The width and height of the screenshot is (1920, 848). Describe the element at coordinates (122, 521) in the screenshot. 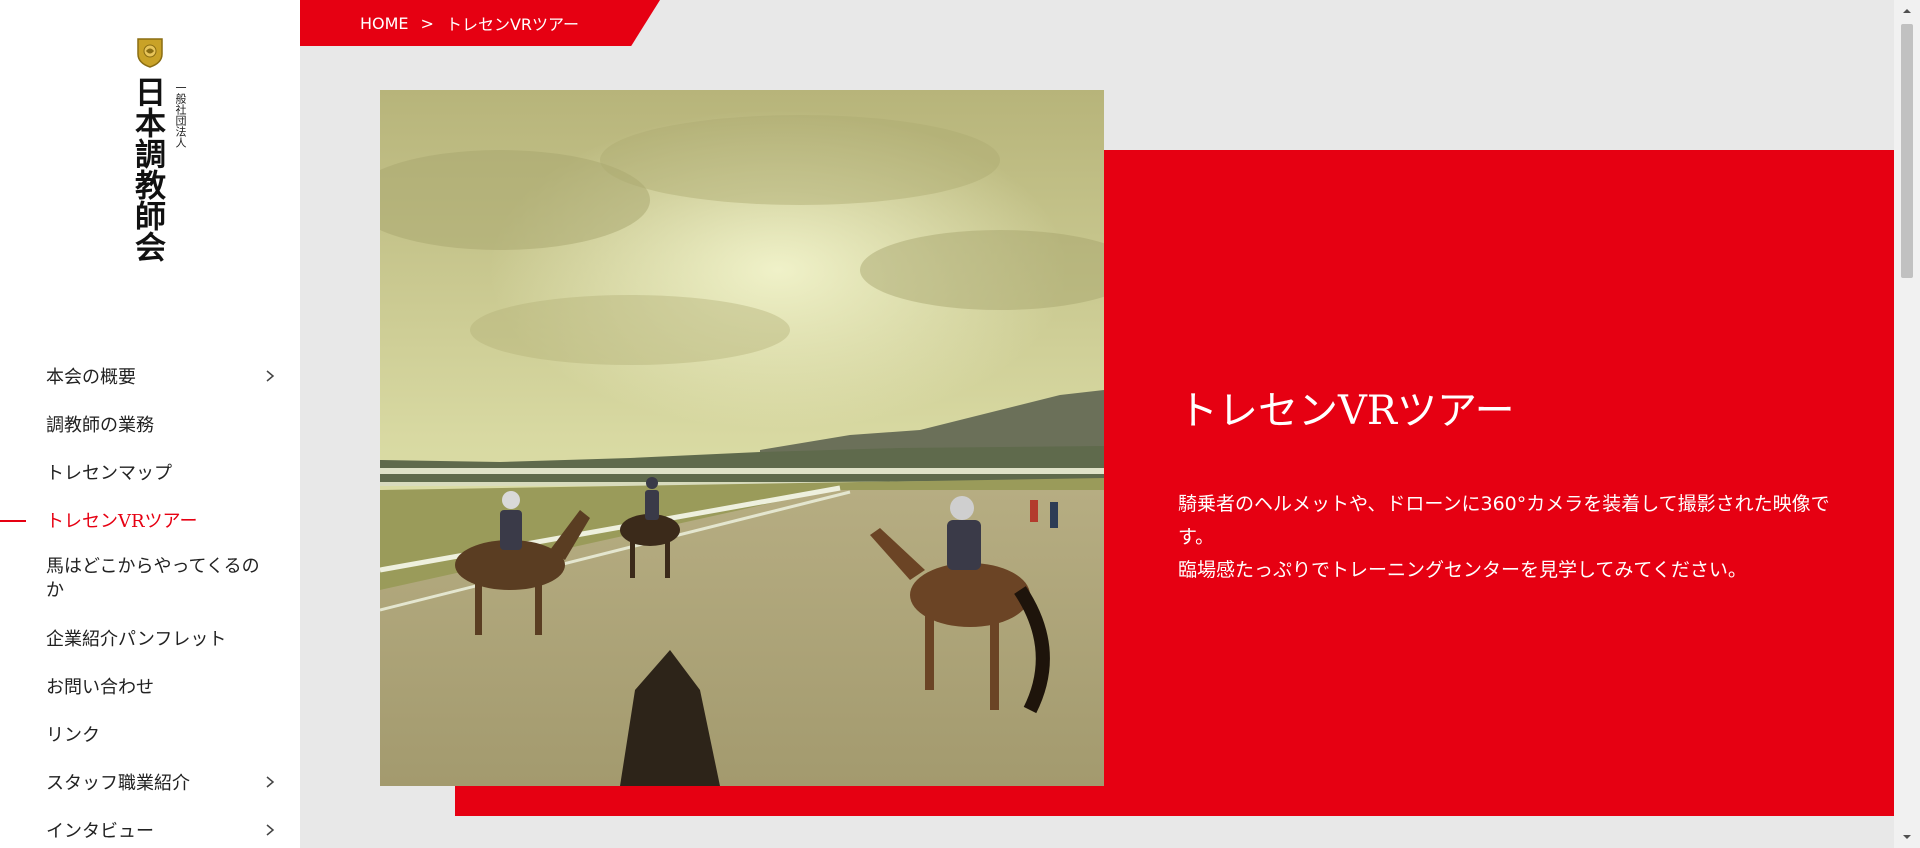

I see `nav-item-label: トレセンVRツアー` at that location.